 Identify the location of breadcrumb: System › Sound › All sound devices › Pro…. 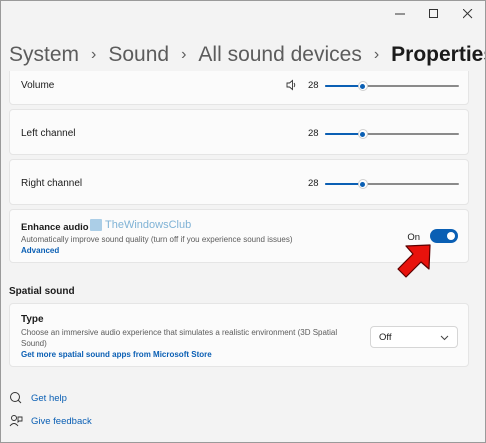
(247, 55).